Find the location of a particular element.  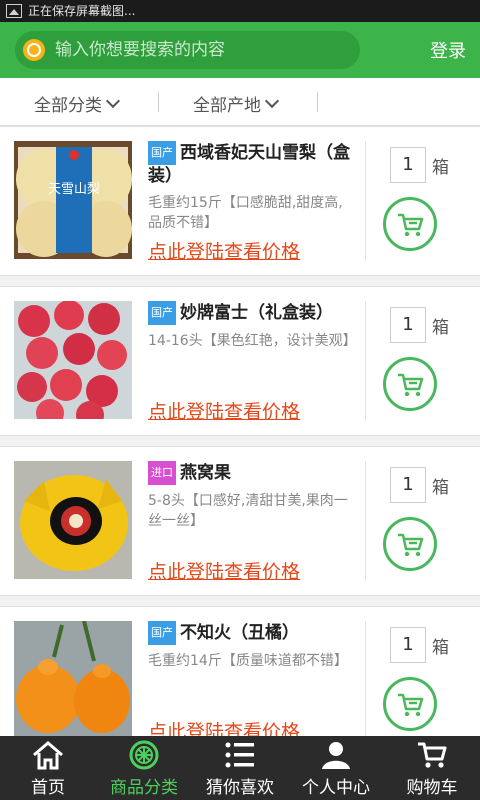

product-info: 国产 妙牌富士（礼盒装） 14-16头【果色红艳，设计美观】 is located at coordinates (252, 326).